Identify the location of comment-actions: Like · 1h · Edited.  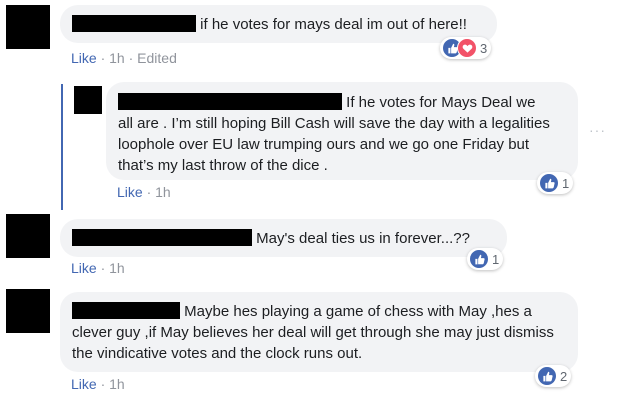
(124, 58).